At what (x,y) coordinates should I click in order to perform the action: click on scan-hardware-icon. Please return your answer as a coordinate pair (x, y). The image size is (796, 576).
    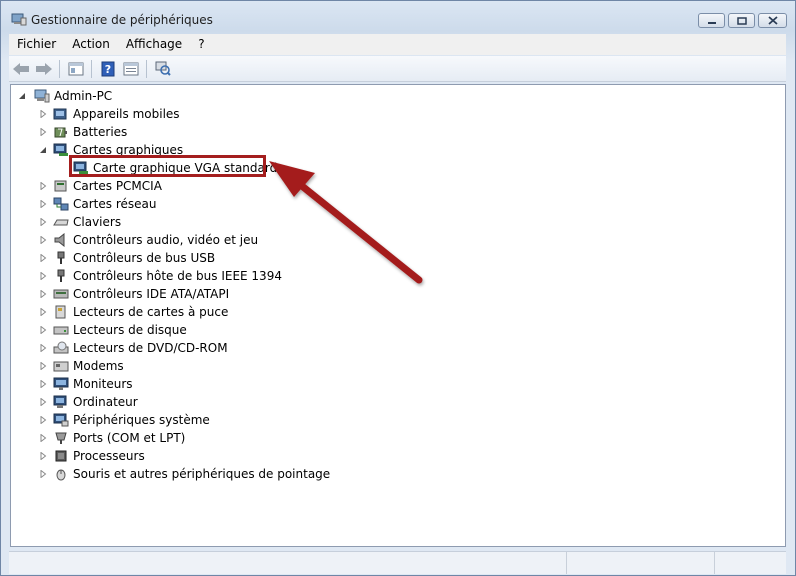
    Looking at the image, I should click on (163, 68).